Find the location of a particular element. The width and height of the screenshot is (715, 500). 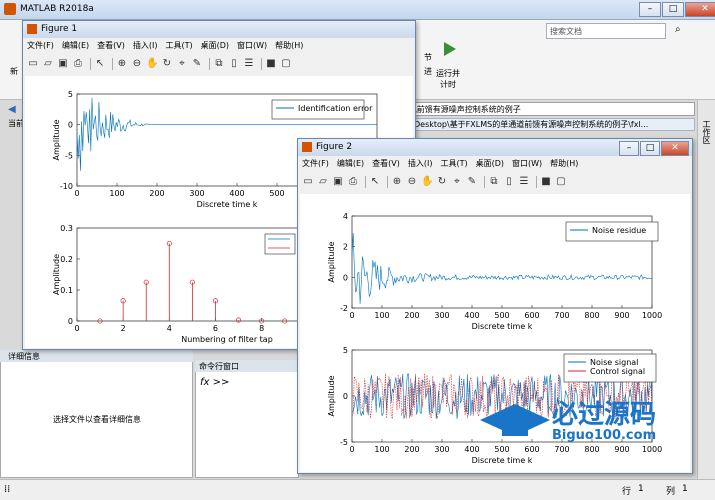

x-tick-label: 700 is located at coordinates (561, 315).